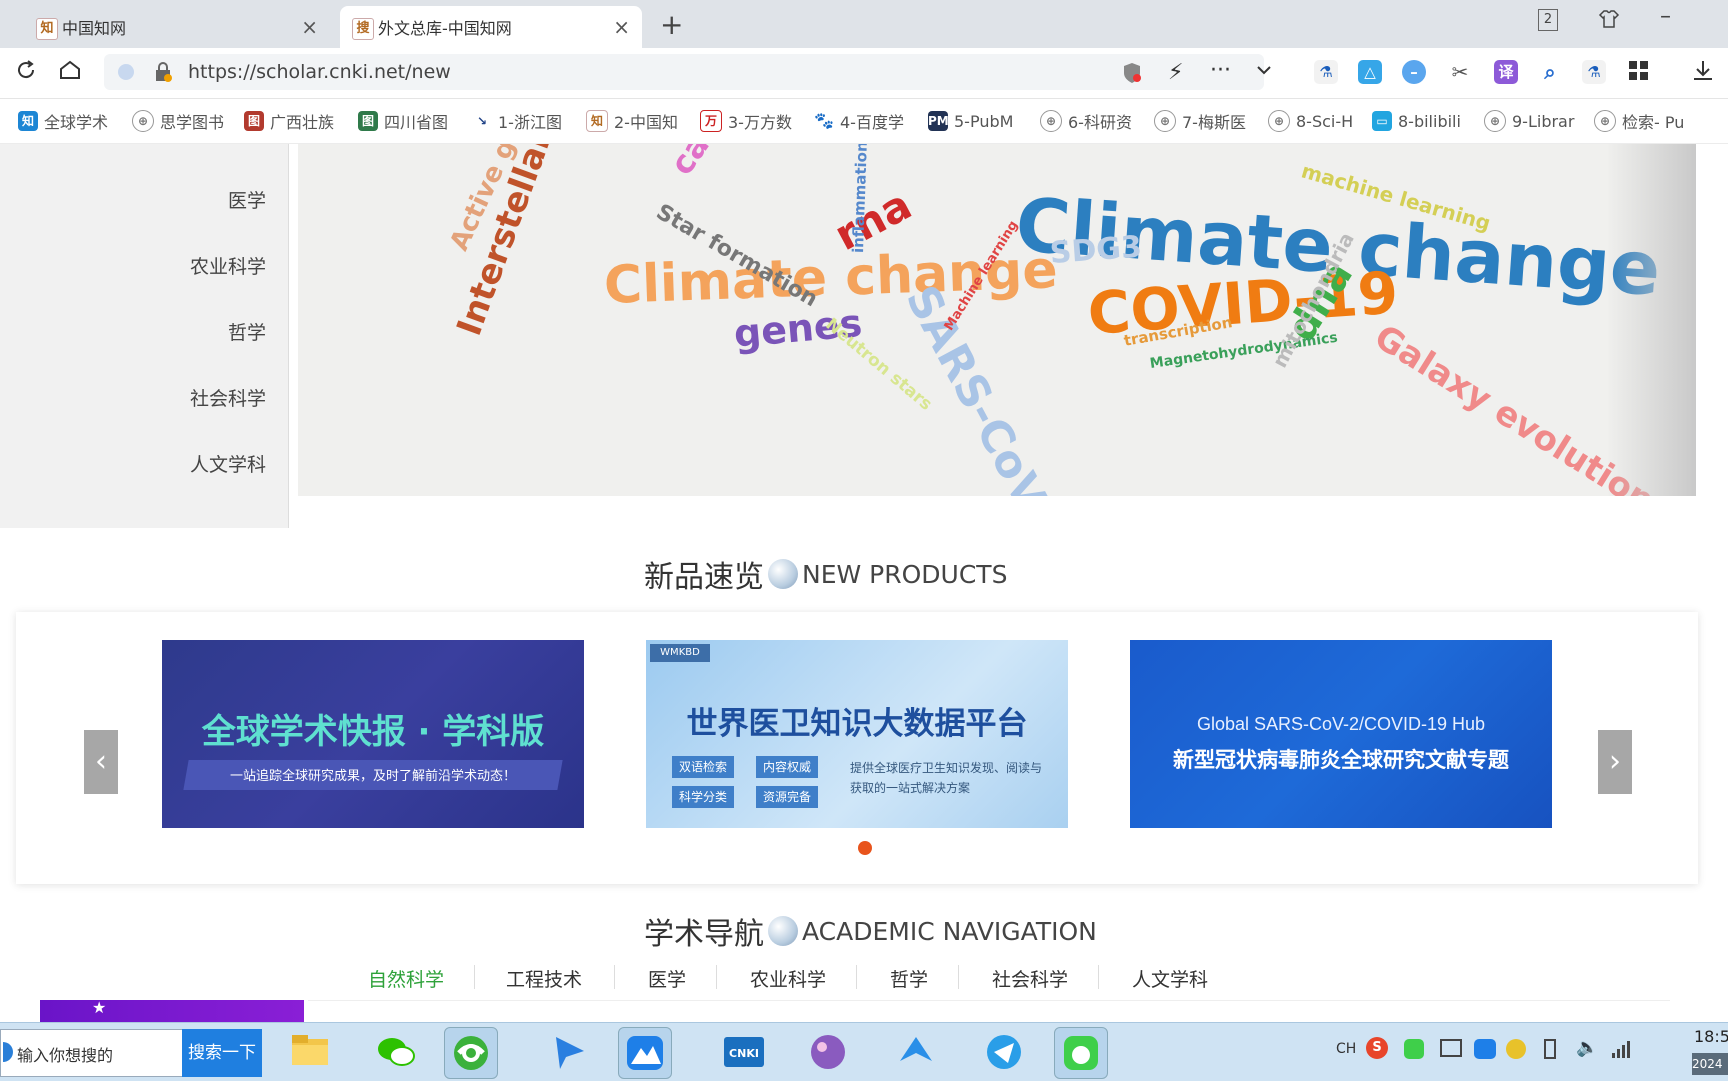  I want to click on bookmark-item: ⊕ 8-Sci-H, so click(1310, 121).